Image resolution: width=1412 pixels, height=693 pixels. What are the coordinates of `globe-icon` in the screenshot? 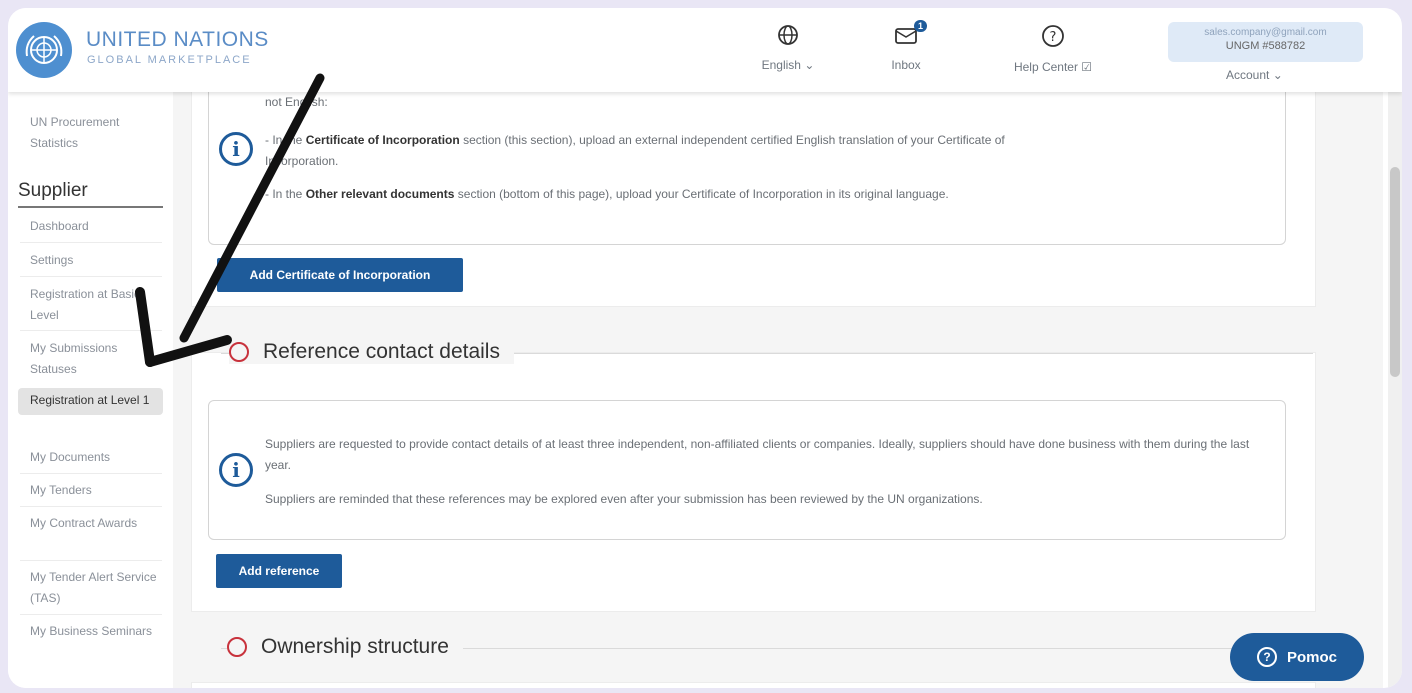 It's located at (788, 35).